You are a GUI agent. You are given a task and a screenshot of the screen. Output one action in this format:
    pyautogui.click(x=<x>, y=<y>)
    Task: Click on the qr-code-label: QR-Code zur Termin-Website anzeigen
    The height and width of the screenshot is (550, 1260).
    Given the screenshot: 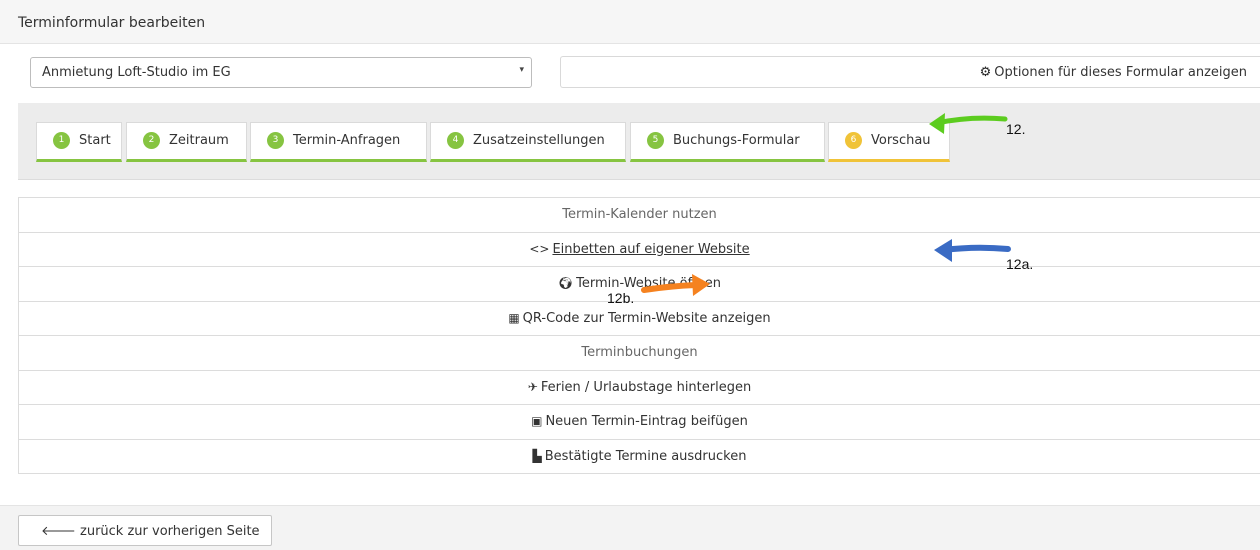 What is the action you would take?
    pyautogui.click(x=646, y=318)
    